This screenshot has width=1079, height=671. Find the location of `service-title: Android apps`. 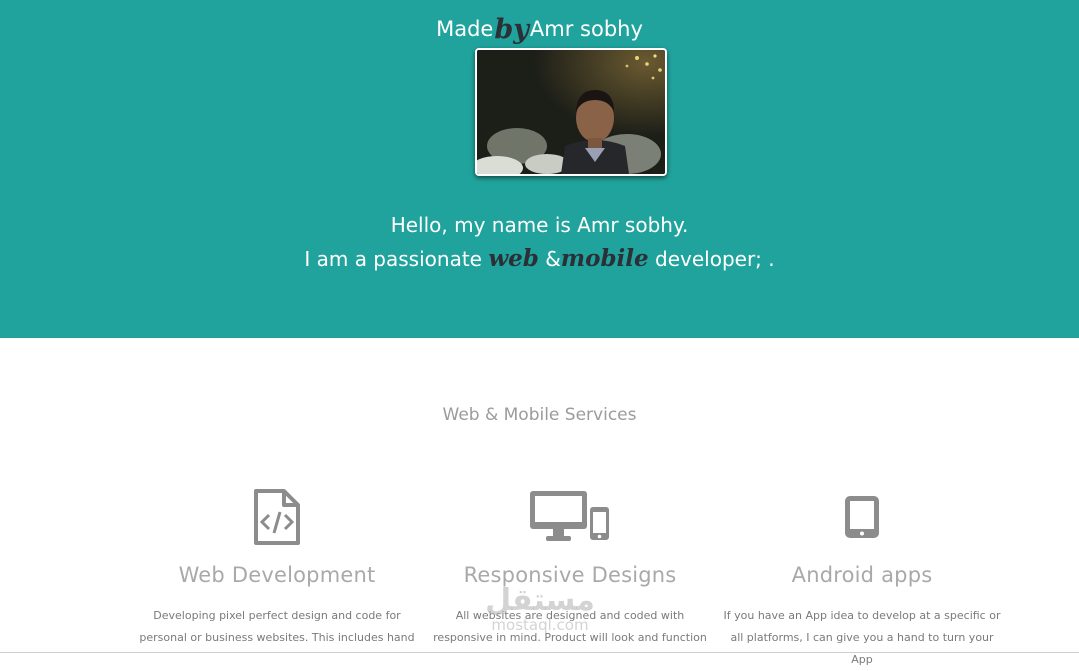

service-title: Android apps is located at coordinates (862, 575).